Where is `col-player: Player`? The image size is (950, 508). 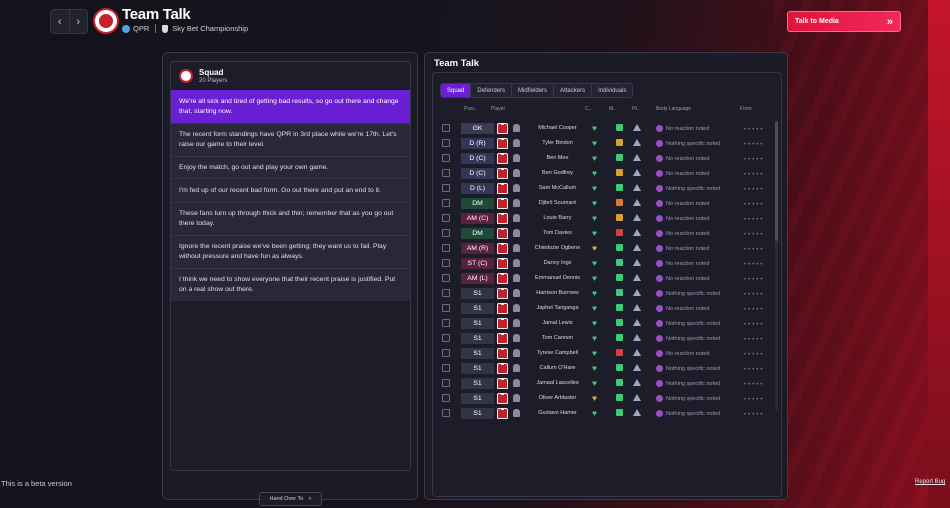 col-player: Player is located at coordinates (498, 109).